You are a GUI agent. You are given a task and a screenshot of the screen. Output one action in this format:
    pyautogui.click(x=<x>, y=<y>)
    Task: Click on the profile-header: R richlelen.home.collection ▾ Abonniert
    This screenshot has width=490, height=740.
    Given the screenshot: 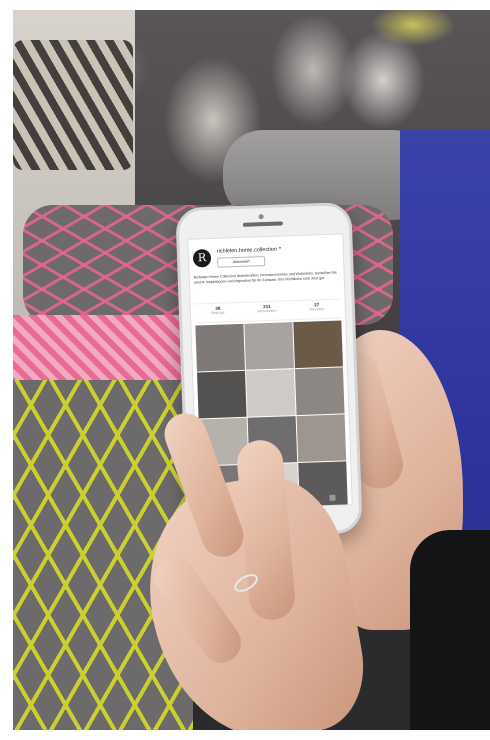 What is the action you would take?
    pyautogui.click(x=266, y=256)
    